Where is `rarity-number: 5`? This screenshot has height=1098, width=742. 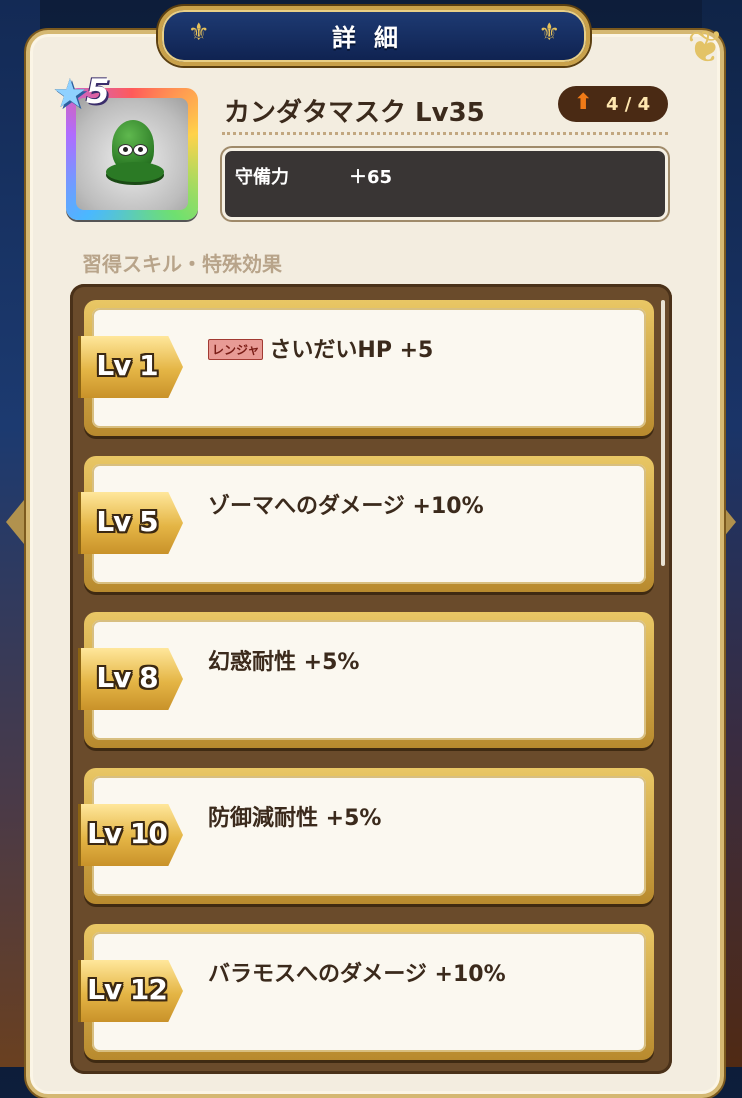 rarity-number: 5 is located at coordinates (98, 92).